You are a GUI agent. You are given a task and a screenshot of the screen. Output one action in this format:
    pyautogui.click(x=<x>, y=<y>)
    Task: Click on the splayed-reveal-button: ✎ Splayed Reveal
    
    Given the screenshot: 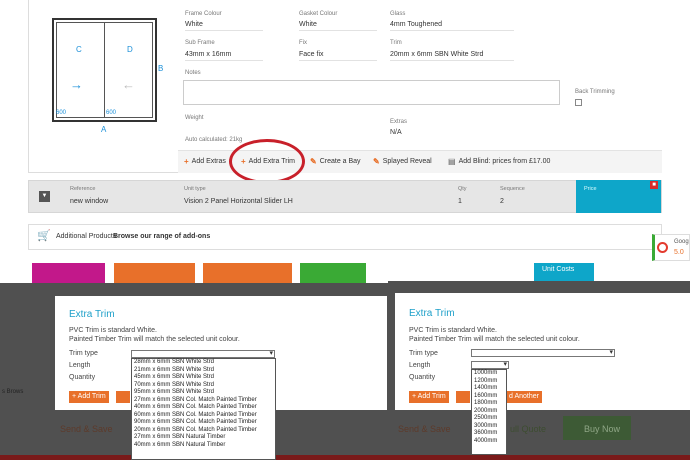 What is the action you would take?
    pyautogui.click(x=402, y=161)
    